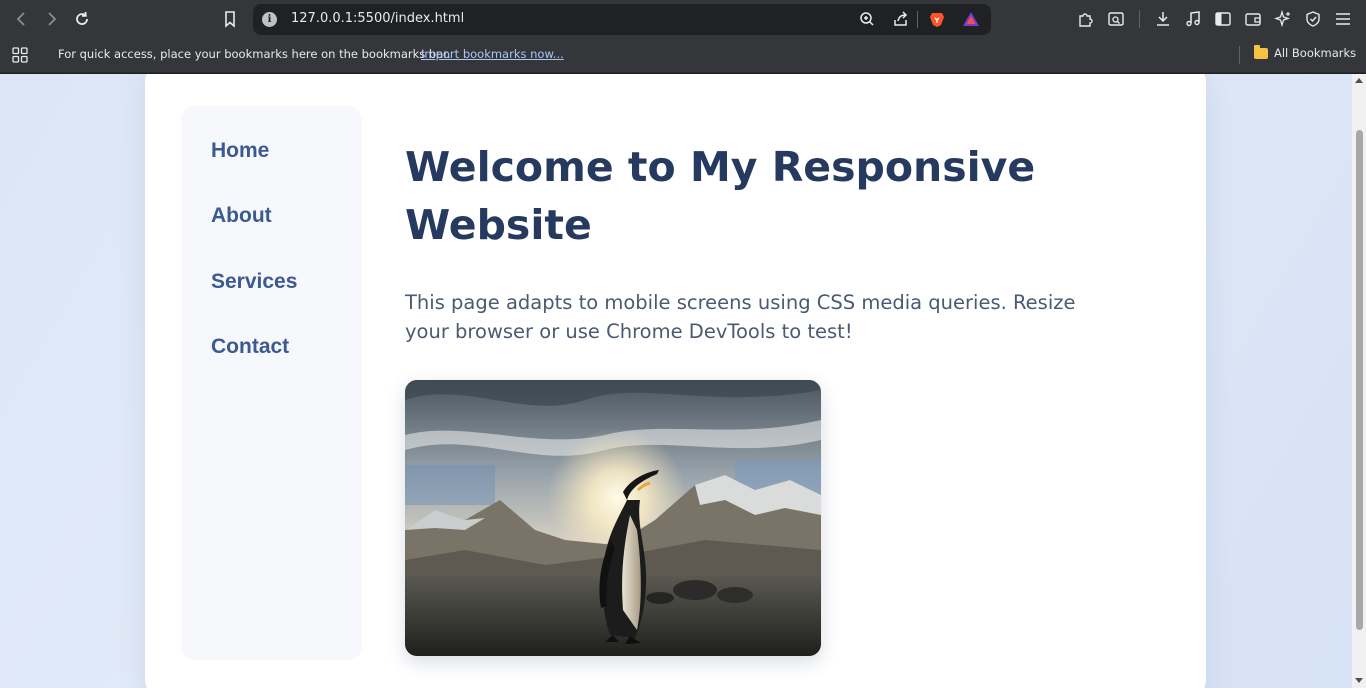 This screenshot has height=688, width=1366. I want to click on bookmark-page-button, so click(230, 19).